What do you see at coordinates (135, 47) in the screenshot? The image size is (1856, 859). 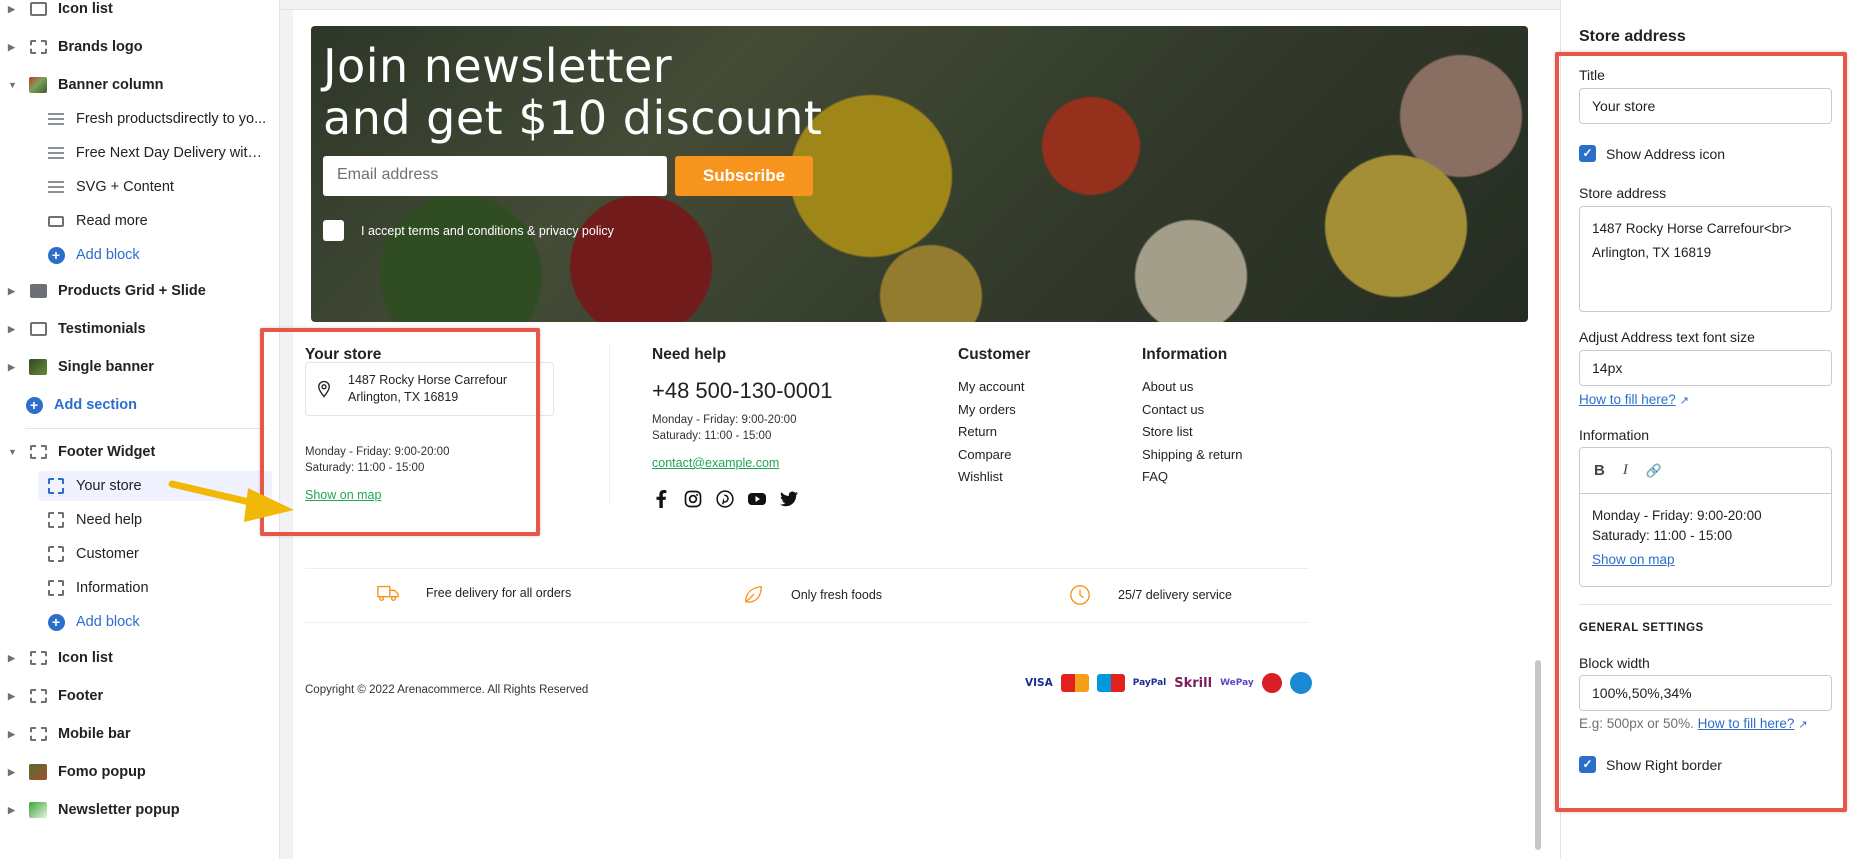 I see `section-brands-logo: ▶ Brands logo` at bounding box center [135, 47].